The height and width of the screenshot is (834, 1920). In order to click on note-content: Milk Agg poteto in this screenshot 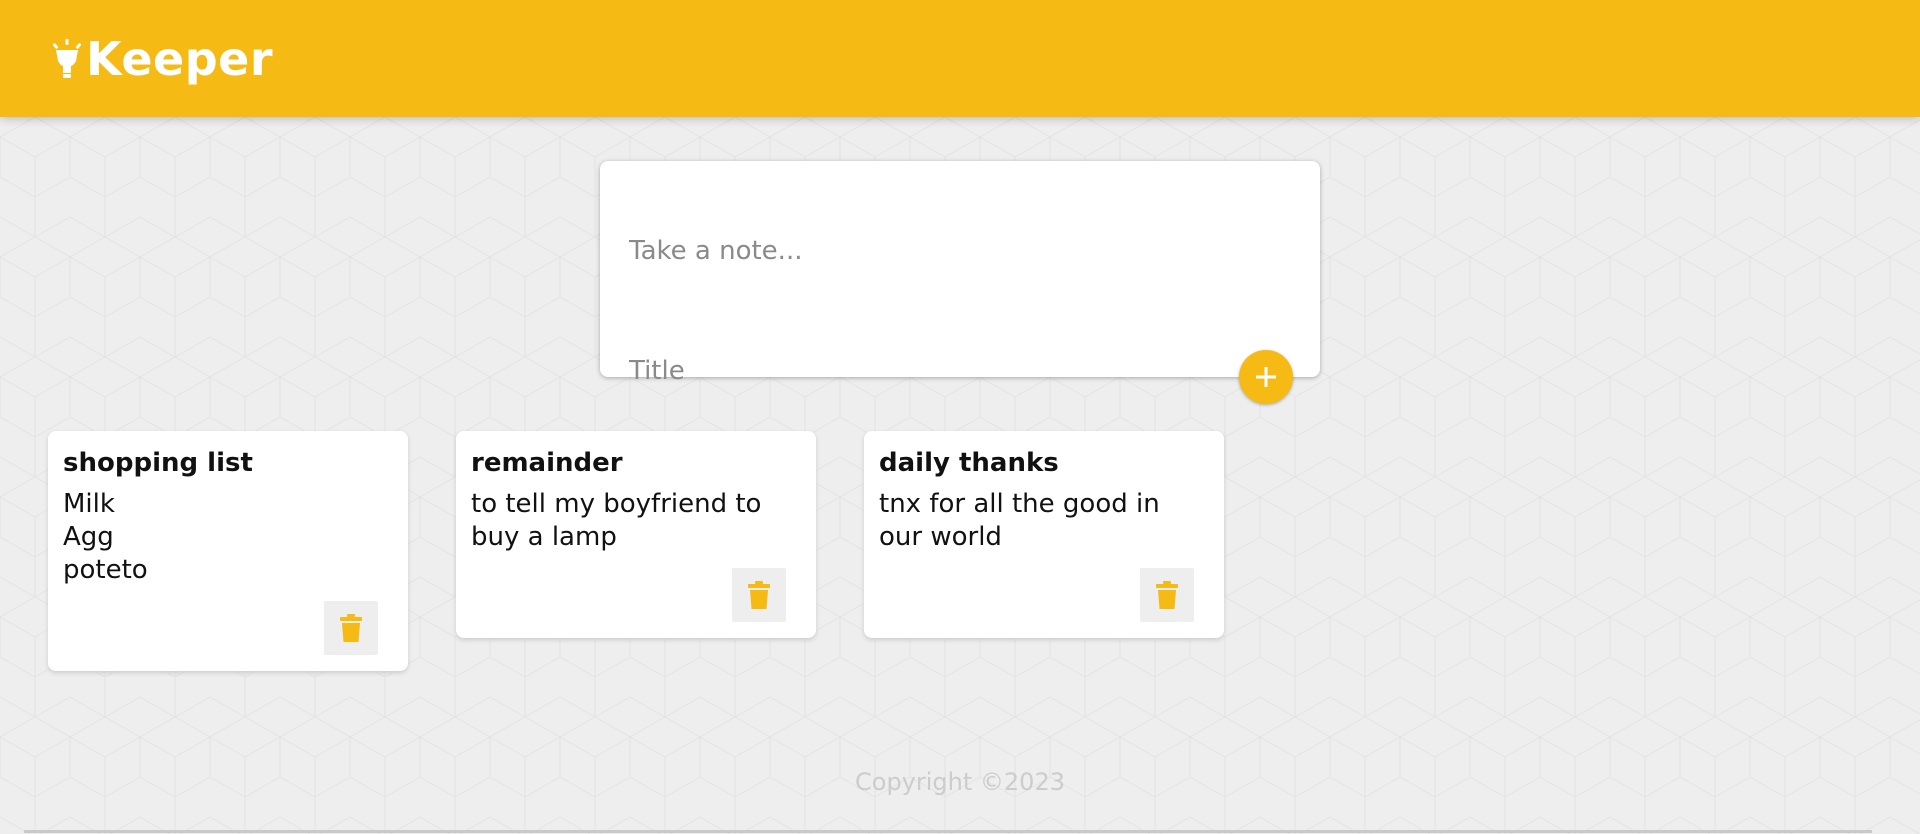, I will do `click(105, 537)`.